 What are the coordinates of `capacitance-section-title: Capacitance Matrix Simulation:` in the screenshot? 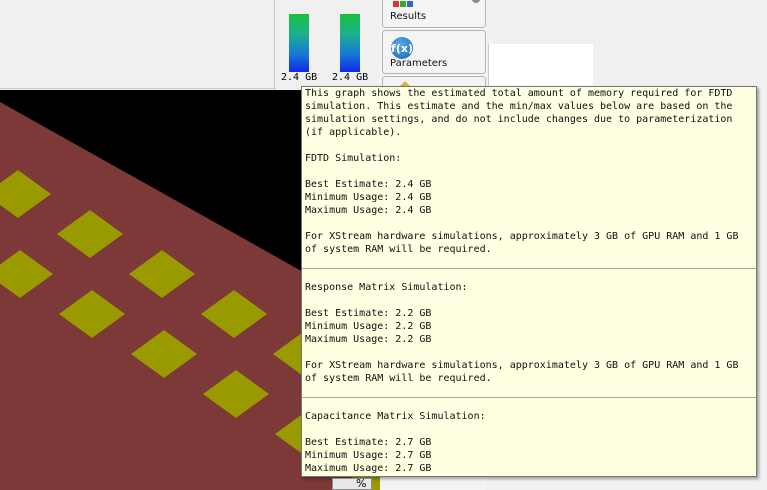 It's located at (395, 416).